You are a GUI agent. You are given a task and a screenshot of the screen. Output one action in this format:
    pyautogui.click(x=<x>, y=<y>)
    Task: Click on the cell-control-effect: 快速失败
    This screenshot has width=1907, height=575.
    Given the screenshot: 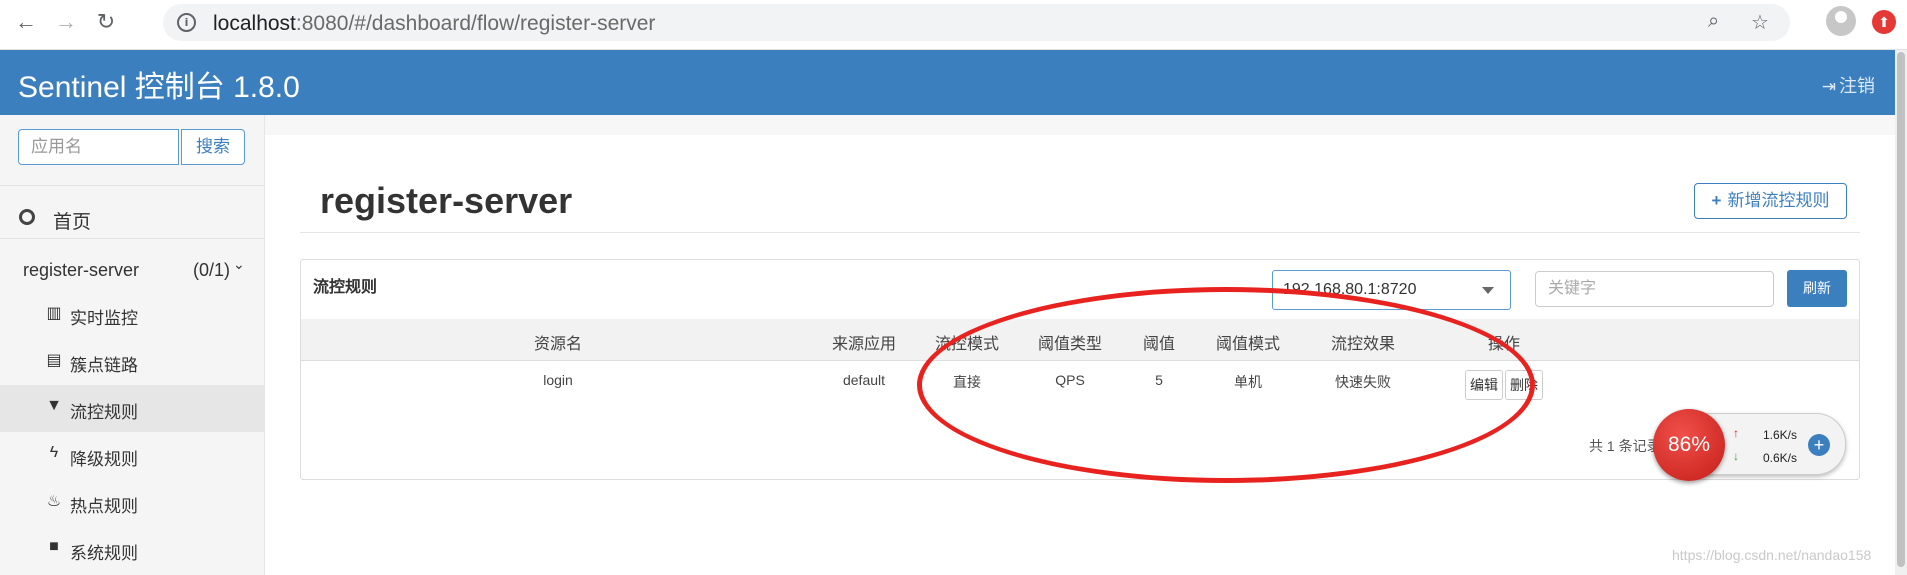 What is the action you would take?
    pyautogui.click(x=1363, y=382)
    